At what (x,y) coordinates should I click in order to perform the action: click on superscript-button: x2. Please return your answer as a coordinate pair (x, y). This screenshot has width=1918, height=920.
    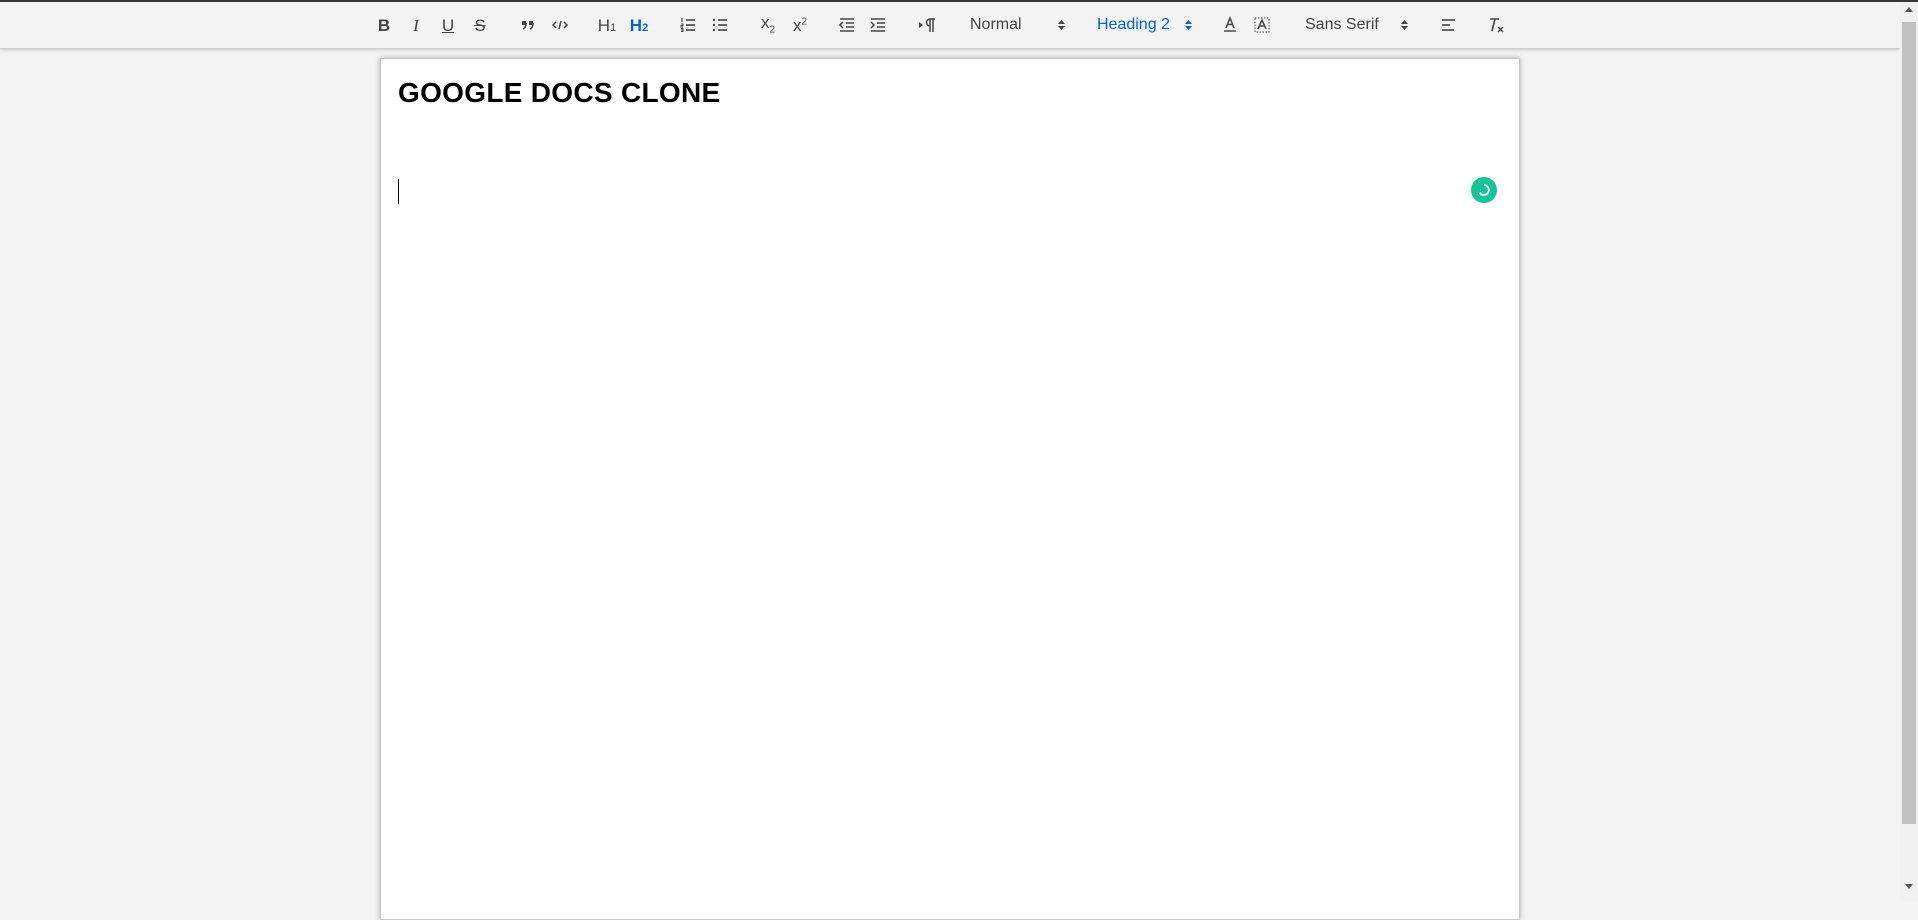
    Looking at the image, I should click on (800, 25).